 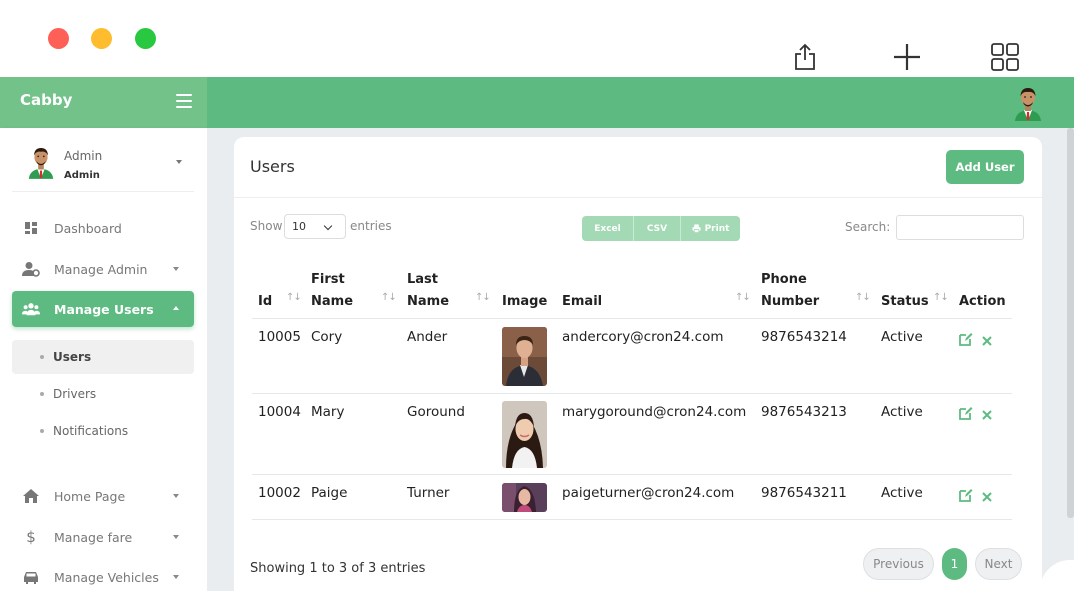 What do you see at coordinates (898, 564) in the screenshot?
I see `previous-page-button: Previous` at bounding box center [898, 564].